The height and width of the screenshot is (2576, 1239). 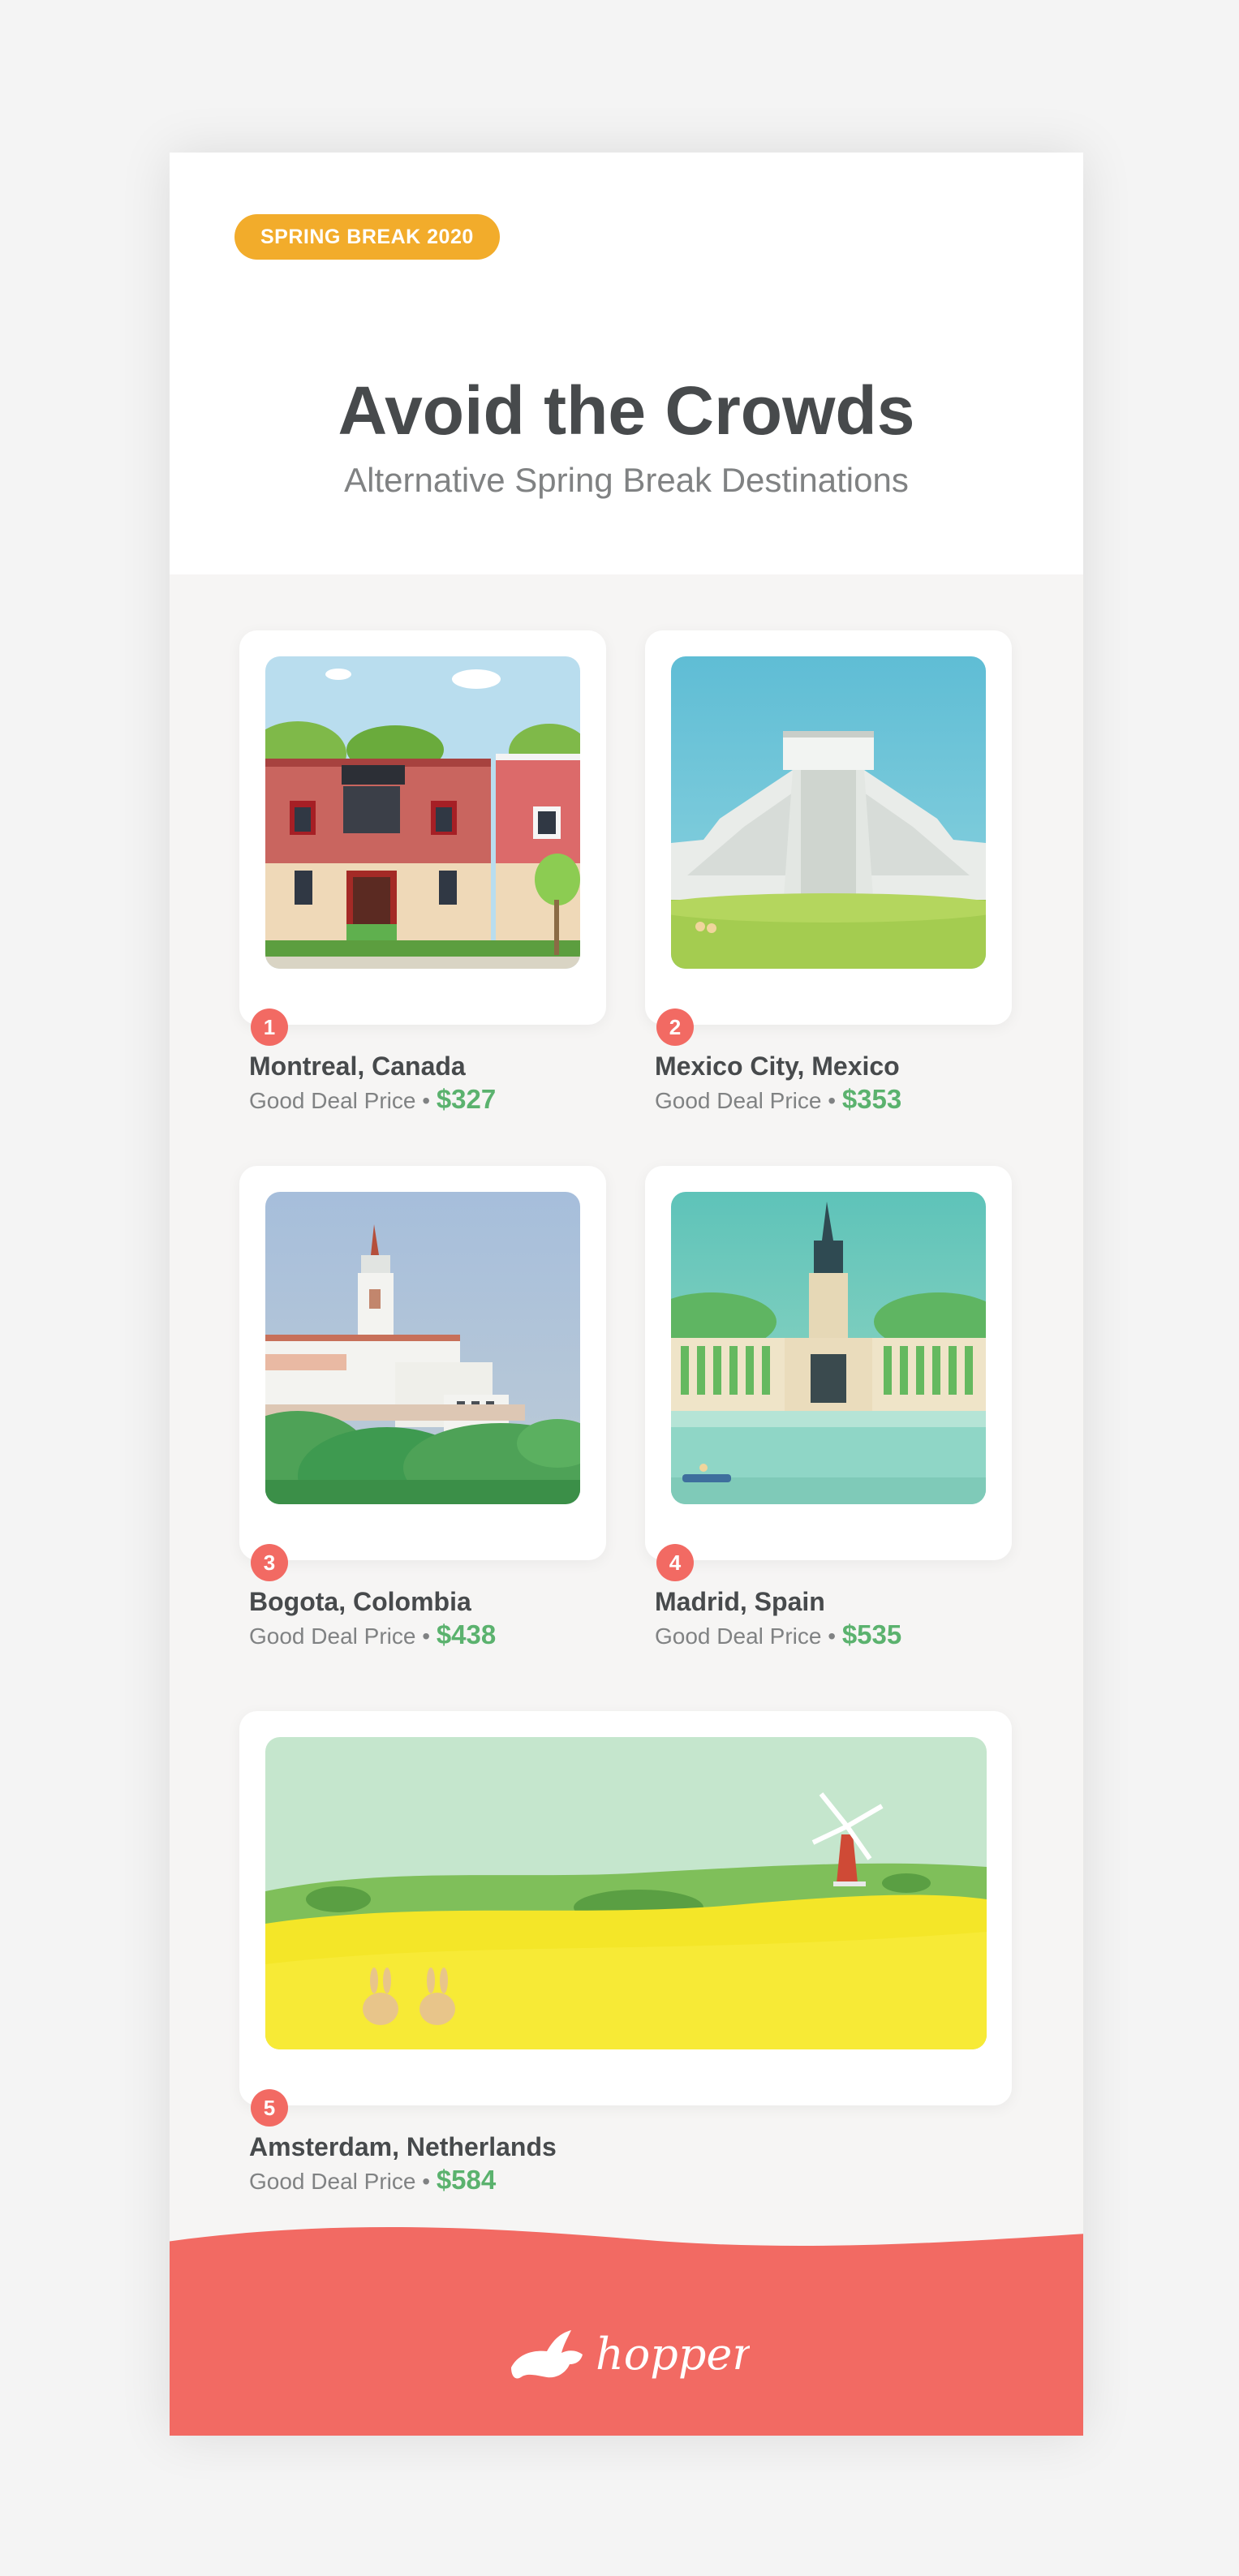 I want to click on destination-city-mexico-city: Mexico City, Mexico, so click(x=777, y=1066).